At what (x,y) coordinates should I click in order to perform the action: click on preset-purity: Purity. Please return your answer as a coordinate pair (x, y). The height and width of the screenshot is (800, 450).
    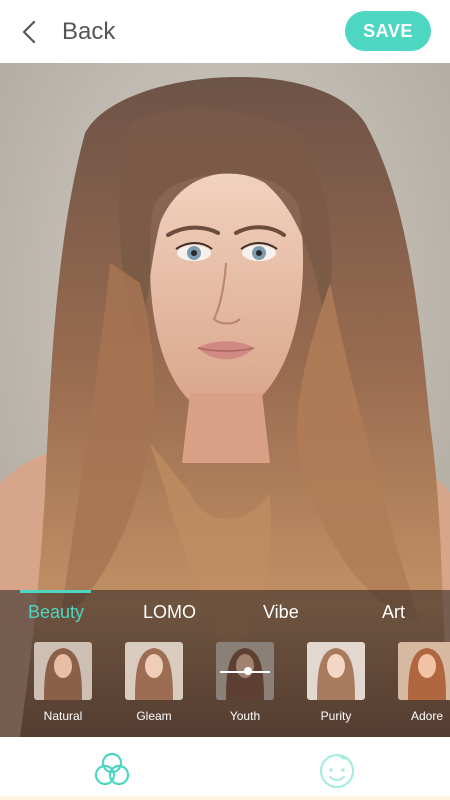
    Looking at the image, I should click on (336, 682).